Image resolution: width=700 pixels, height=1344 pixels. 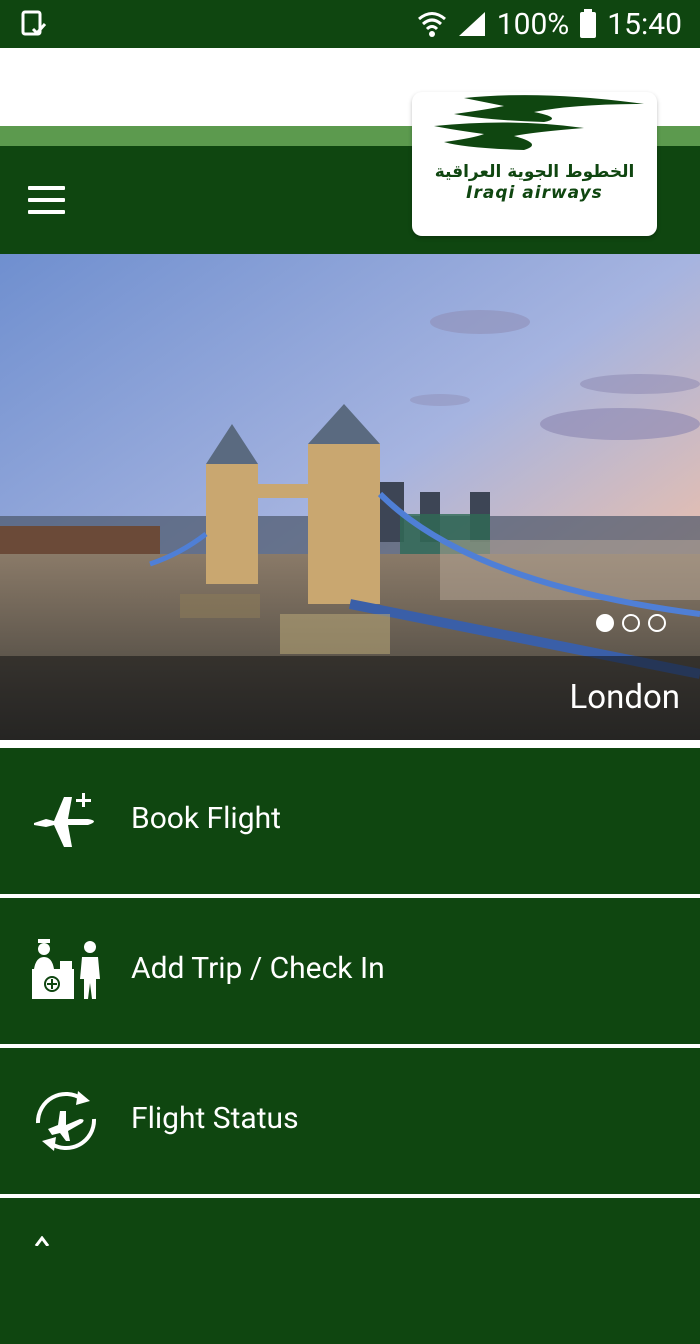 I want to click on menu-item-book-flight: Book Flight, so click(x=350, y=821).